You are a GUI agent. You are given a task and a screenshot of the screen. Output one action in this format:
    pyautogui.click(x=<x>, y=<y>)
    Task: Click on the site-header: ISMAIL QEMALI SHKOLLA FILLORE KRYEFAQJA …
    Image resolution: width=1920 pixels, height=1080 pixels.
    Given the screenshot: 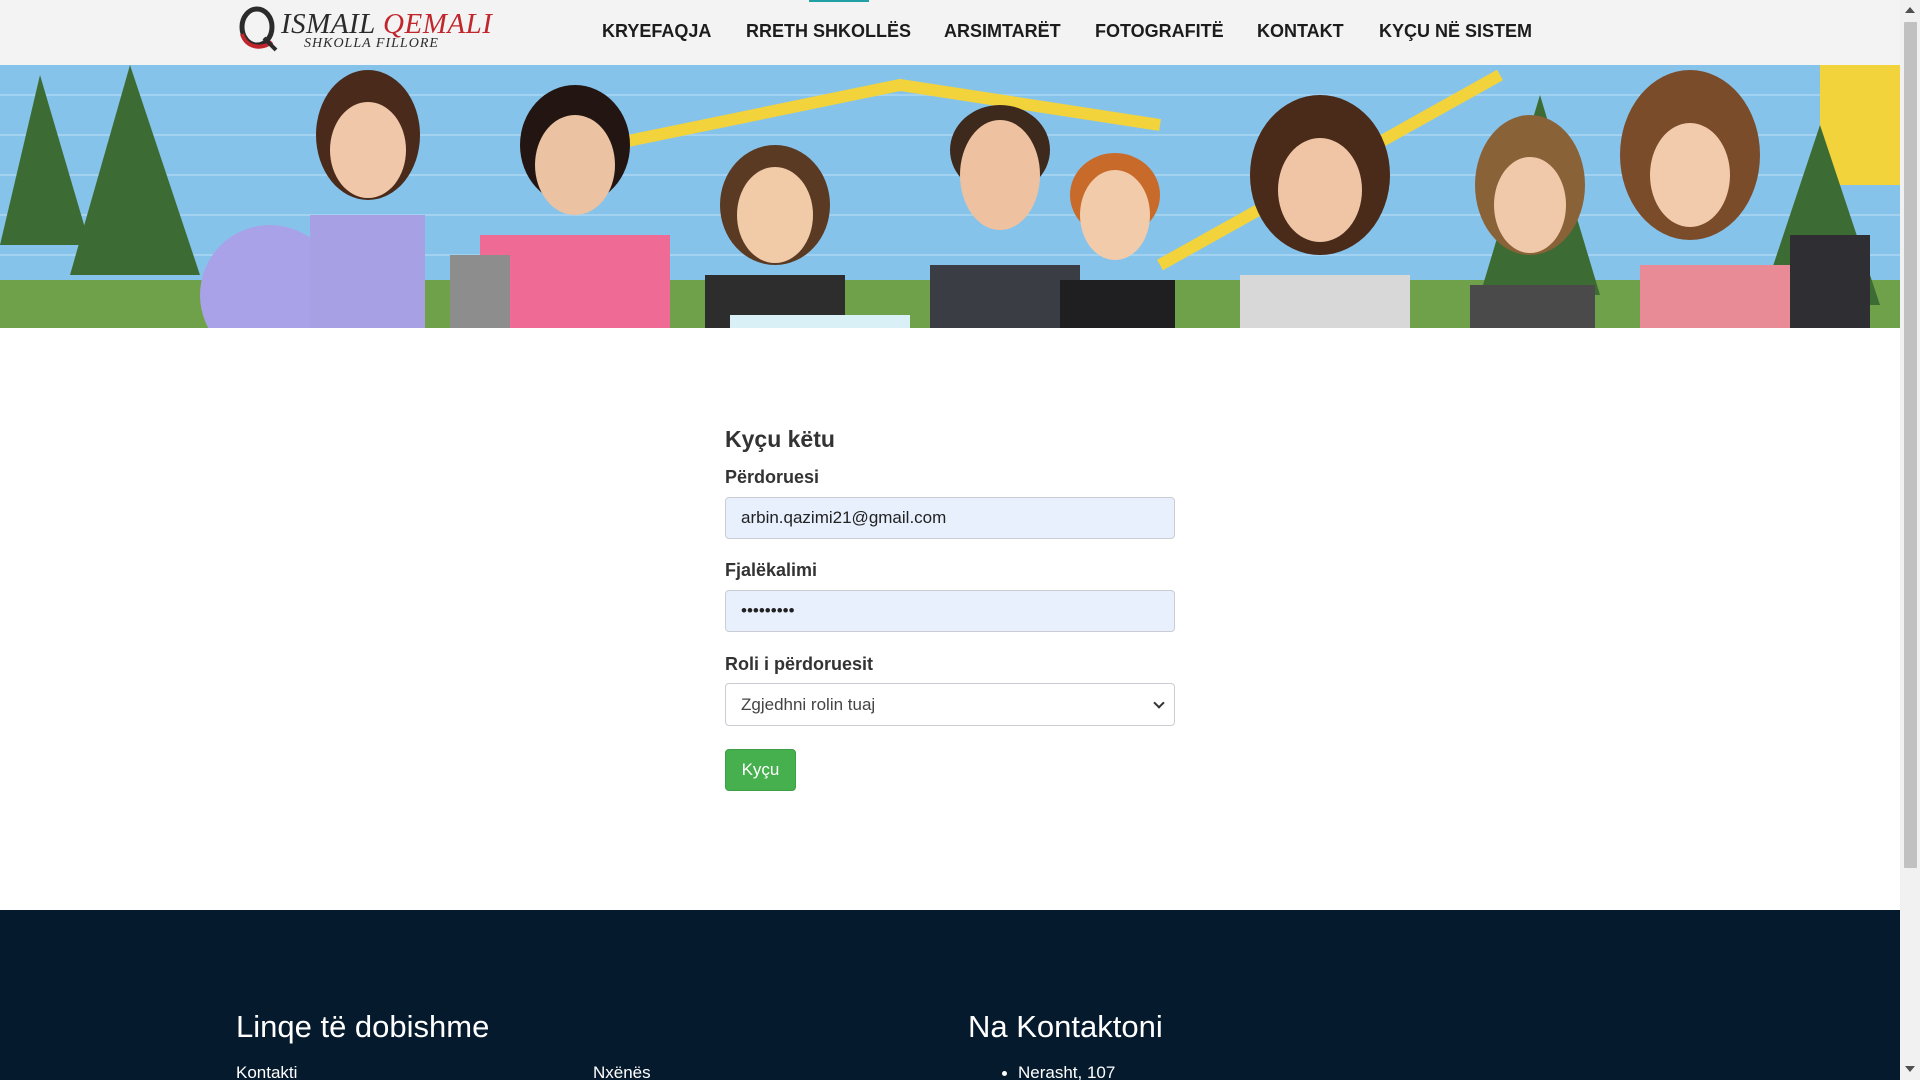 What is the action you would take?
    pyautogui.click(x=950, y=32)
    